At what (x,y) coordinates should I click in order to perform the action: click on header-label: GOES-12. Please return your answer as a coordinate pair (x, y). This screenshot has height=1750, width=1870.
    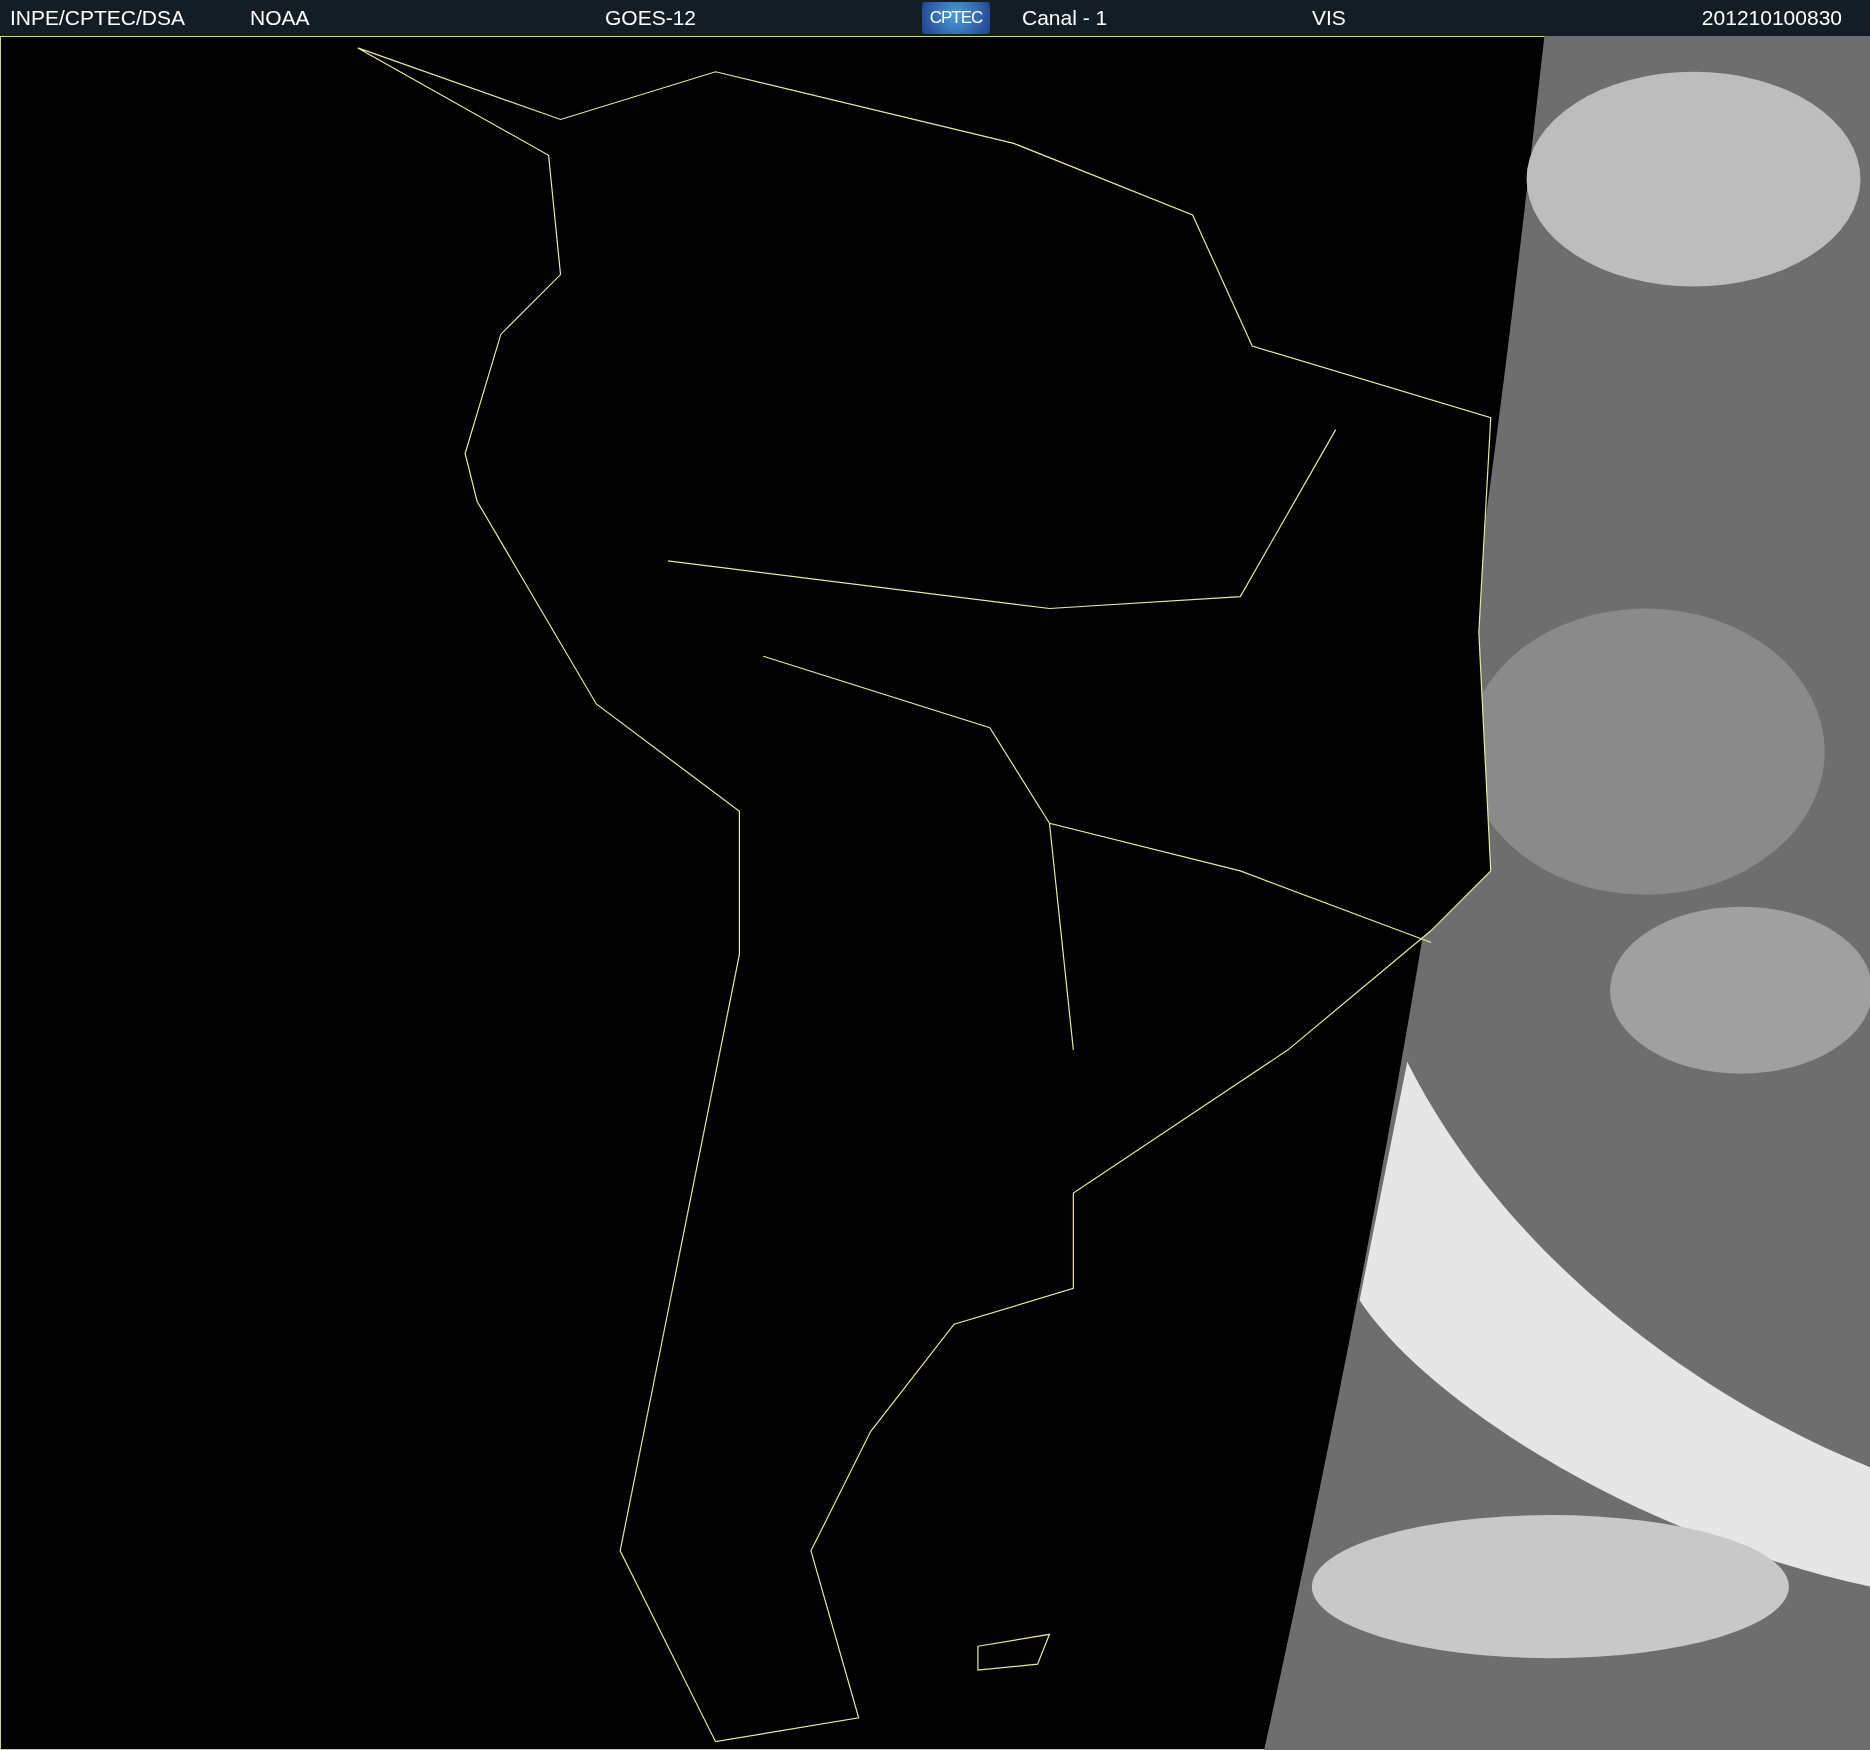
    Looking at the image, I should click on (651, 18).